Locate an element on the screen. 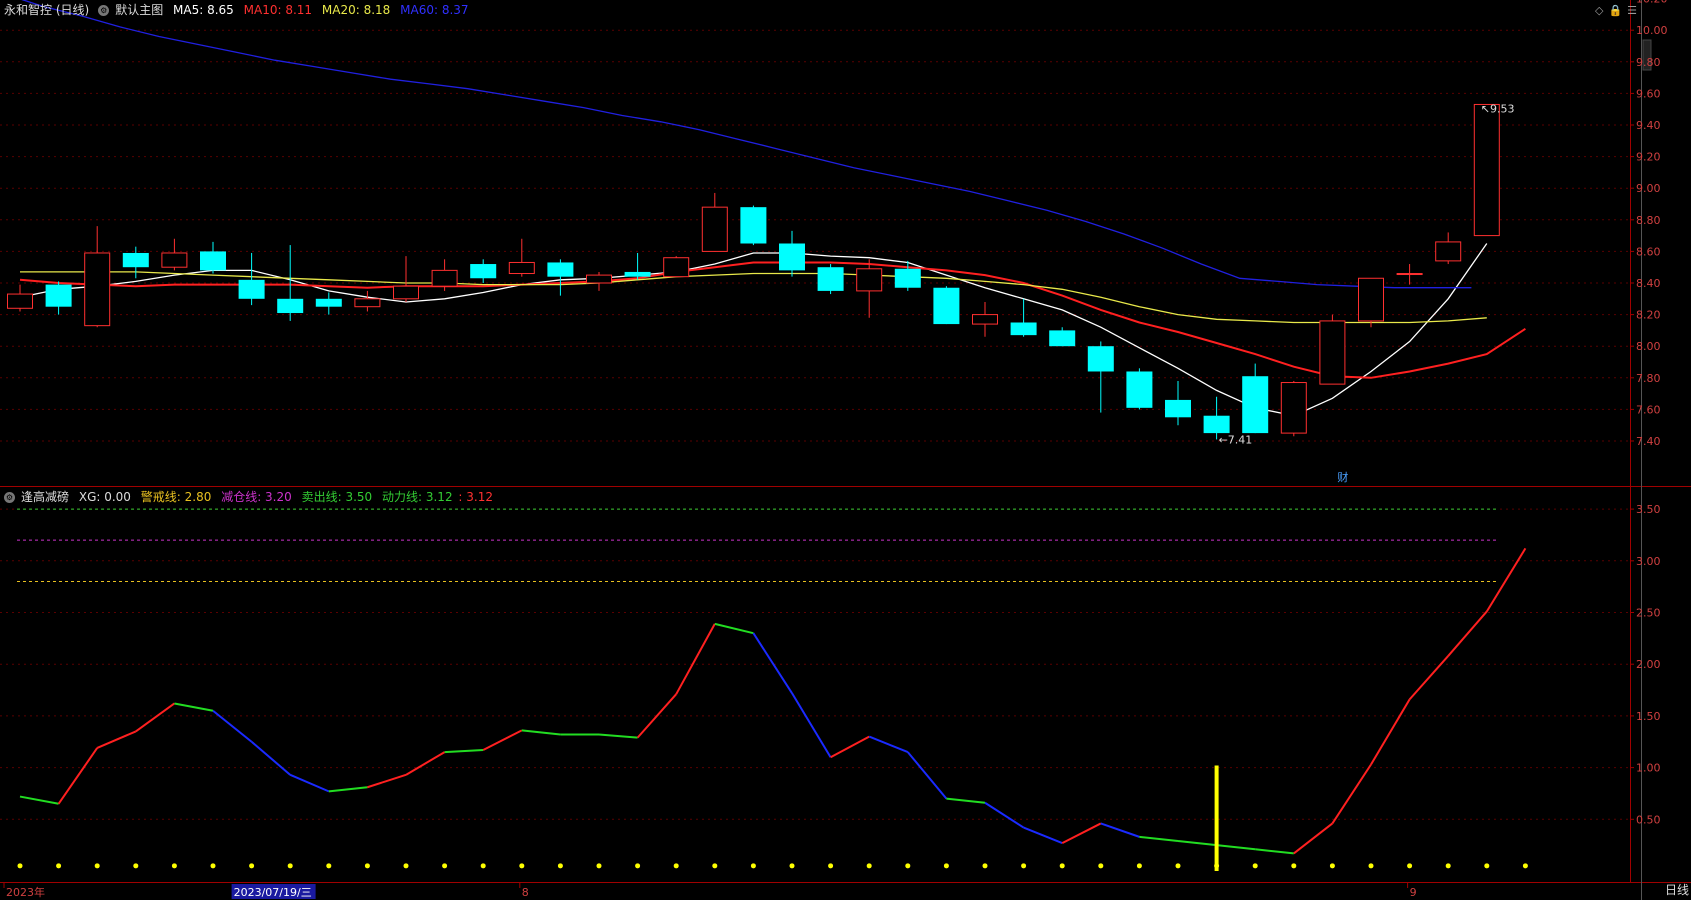  main-y-tick-label: 9.20 is located at coordinates (1648, 157).